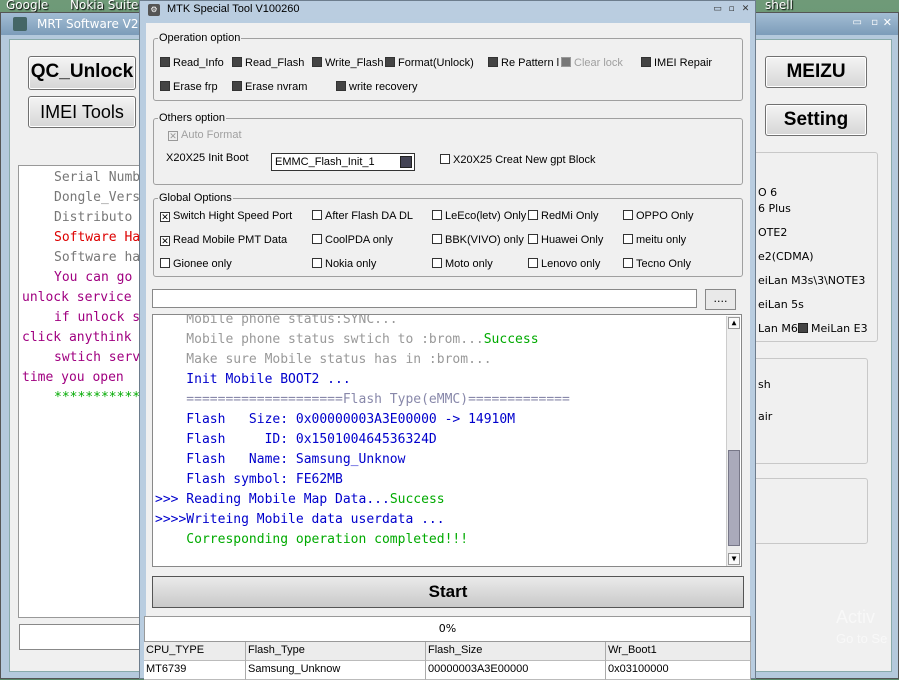 Image resolution: width=899 pixels, height=680 pixels. I want to click on model-meilan-5s: eiLan 5s, so click(781, 304).